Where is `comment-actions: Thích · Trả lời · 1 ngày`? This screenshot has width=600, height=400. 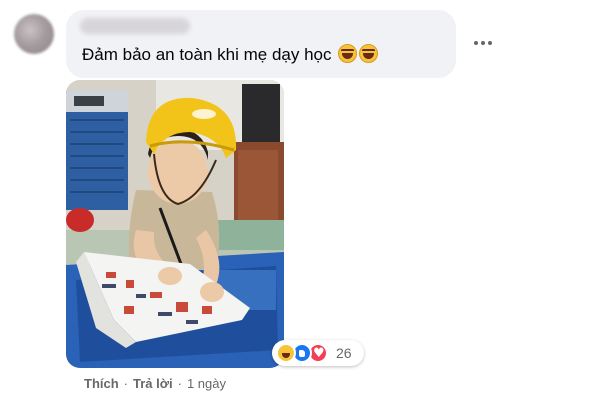 comment-actions: Thích · Trả lời · 1 ngày is located at coordinates (155, 383).